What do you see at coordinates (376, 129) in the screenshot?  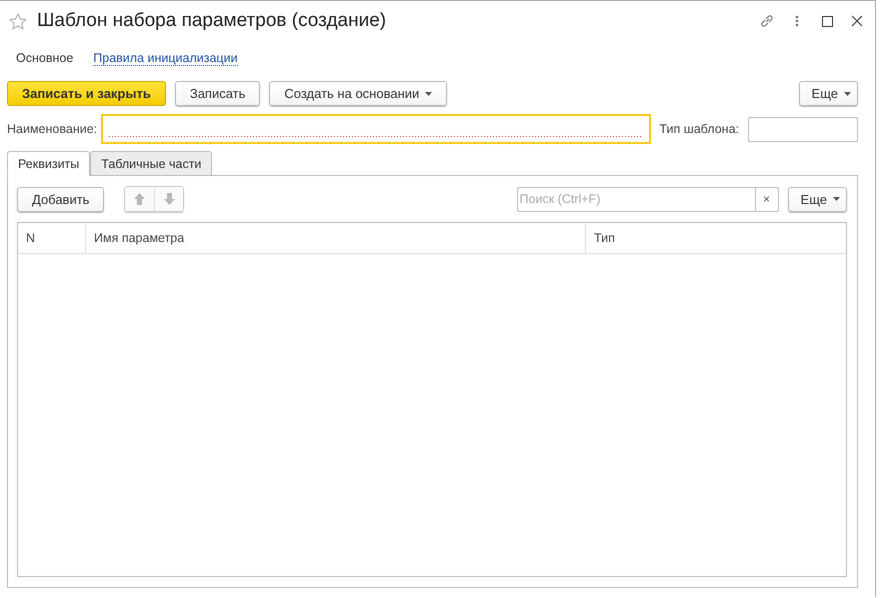 I see `name-field` at bounding box center [376, 129].